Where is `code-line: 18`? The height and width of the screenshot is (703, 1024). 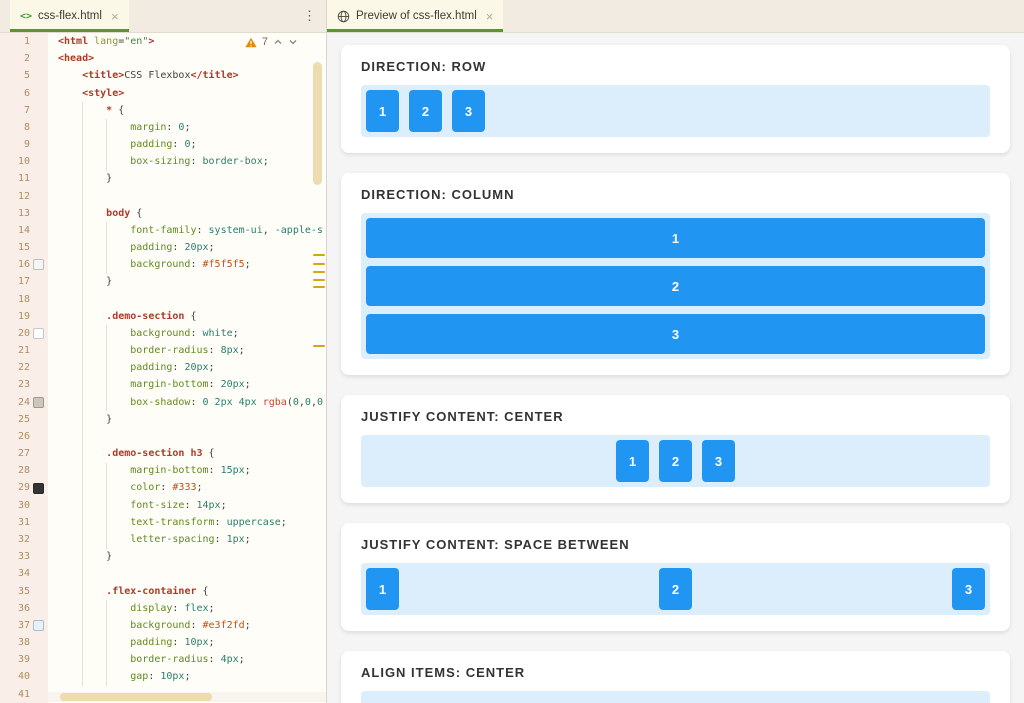 code-line: 18 is located at coordinates (163, 299).